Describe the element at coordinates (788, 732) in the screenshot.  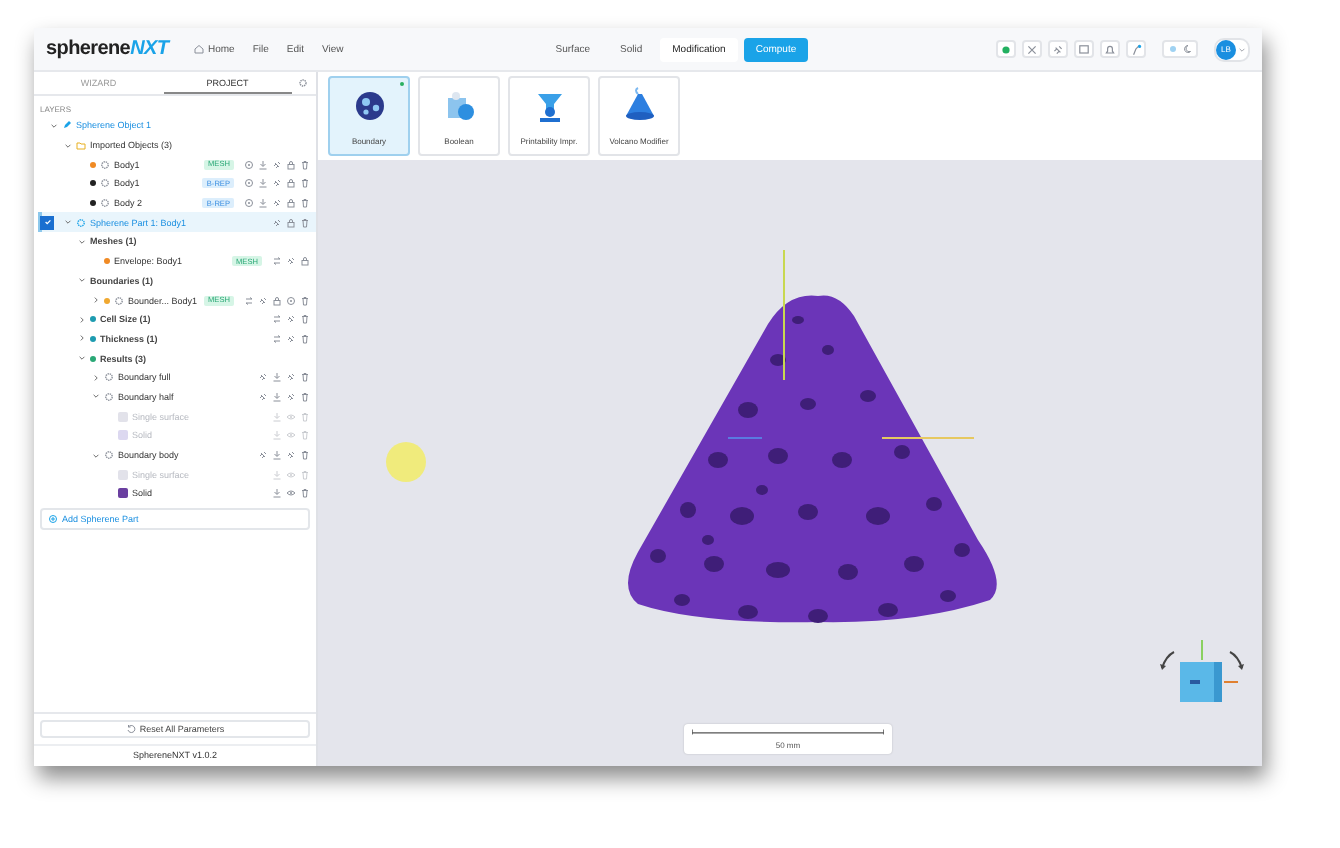
I see `scale-line-icon` at that location.